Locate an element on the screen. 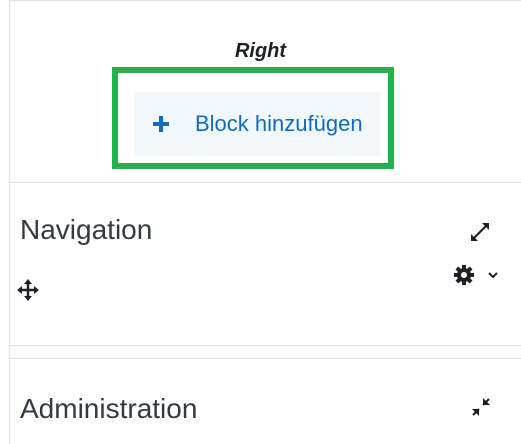 Image resolution: width=521 pixels, height=444 pixels. chevron-down-icon is located at coordinates (493, 275).